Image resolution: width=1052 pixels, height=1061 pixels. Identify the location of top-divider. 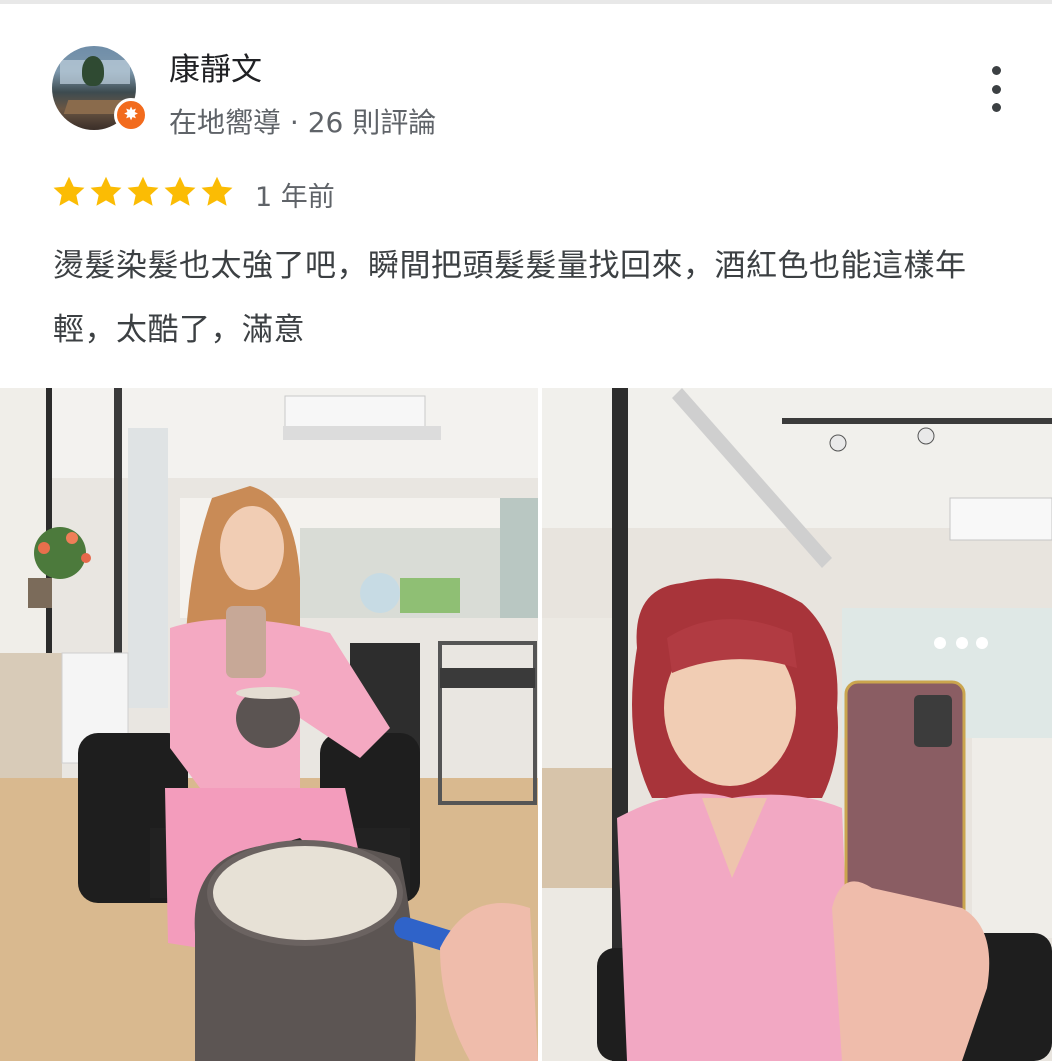
(526, 2).